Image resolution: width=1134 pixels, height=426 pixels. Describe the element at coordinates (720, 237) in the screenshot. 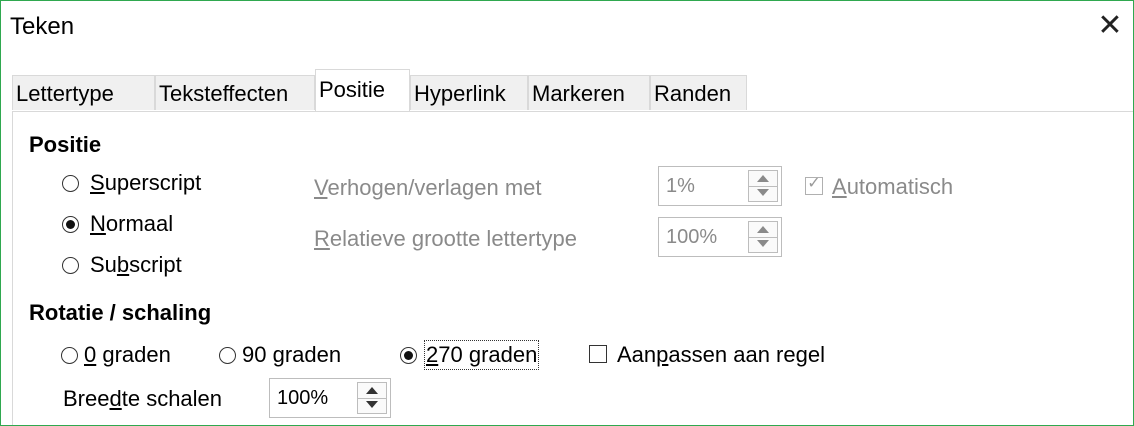

I see `relative-size-spinbox: 100%` at that location.